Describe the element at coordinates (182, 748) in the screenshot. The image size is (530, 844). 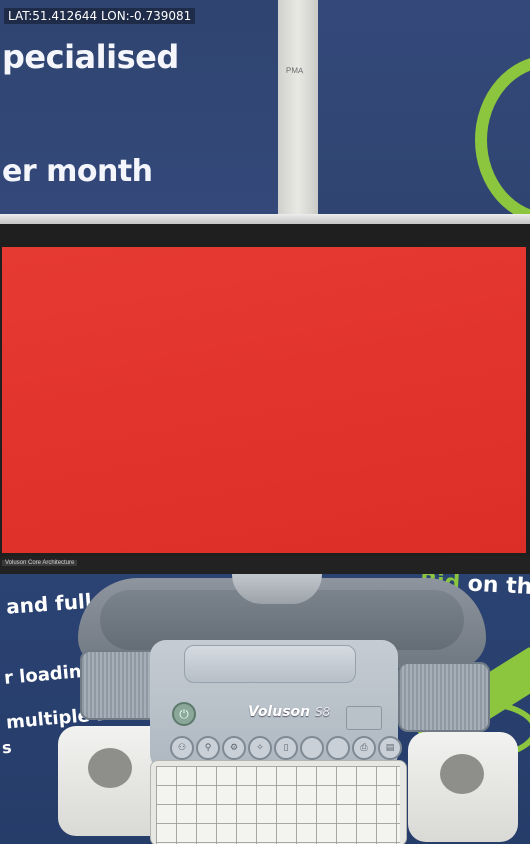
I see `patient-button: ⚇` at that location.